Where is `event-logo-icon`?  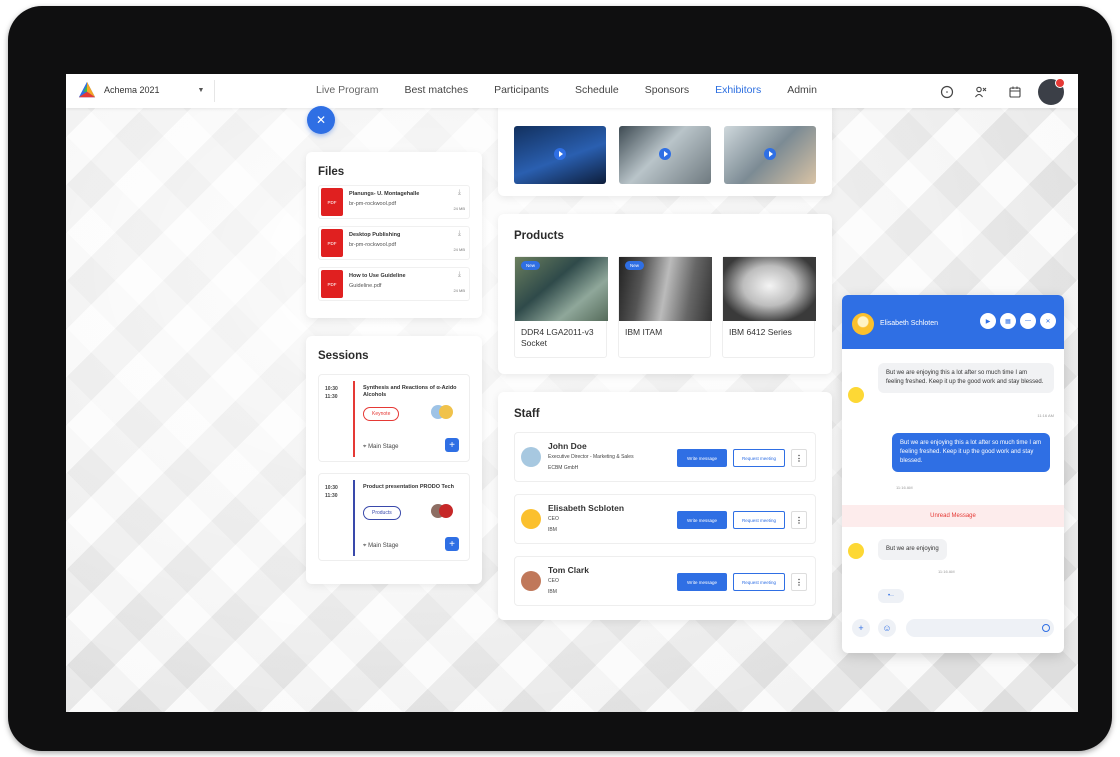 event-logo-icon is located at coordinates (87, 89).